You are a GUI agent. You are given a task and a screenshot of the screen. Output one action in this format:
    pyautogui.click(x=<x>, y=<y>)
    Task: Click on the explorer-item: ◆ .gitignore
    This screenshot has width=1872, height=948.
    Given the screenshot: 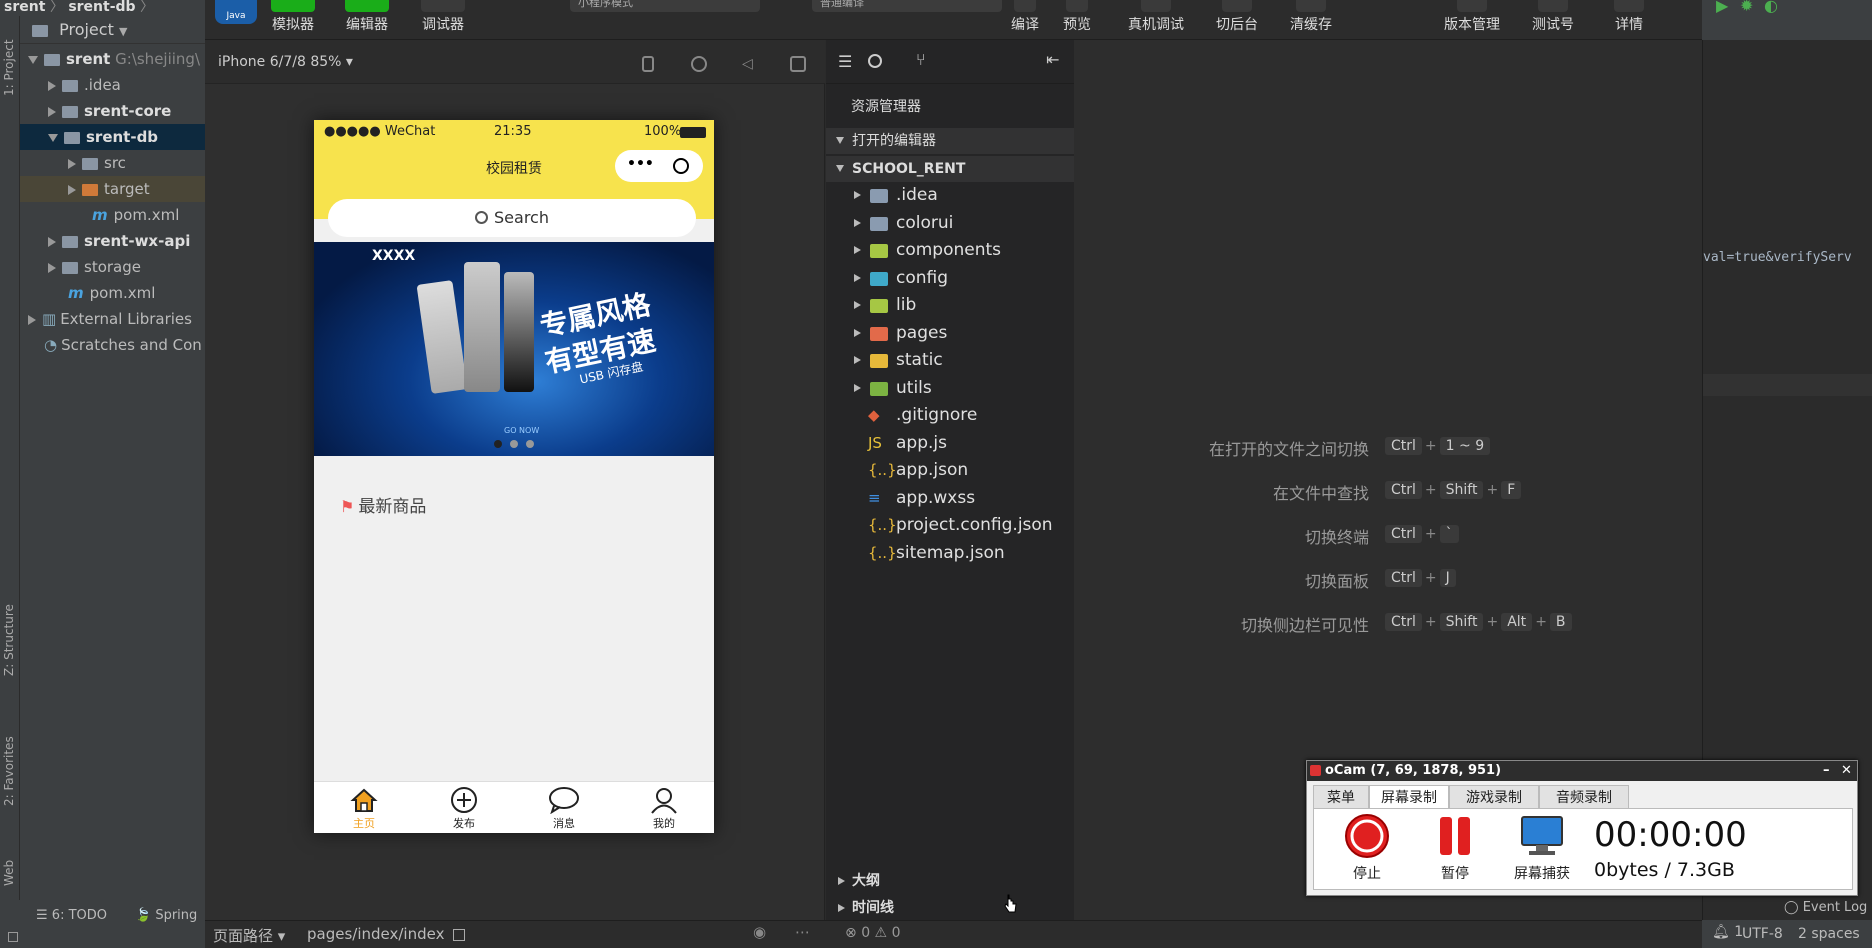 What is the action you would take?
    pyautogui.click(x=950, y=415)
    